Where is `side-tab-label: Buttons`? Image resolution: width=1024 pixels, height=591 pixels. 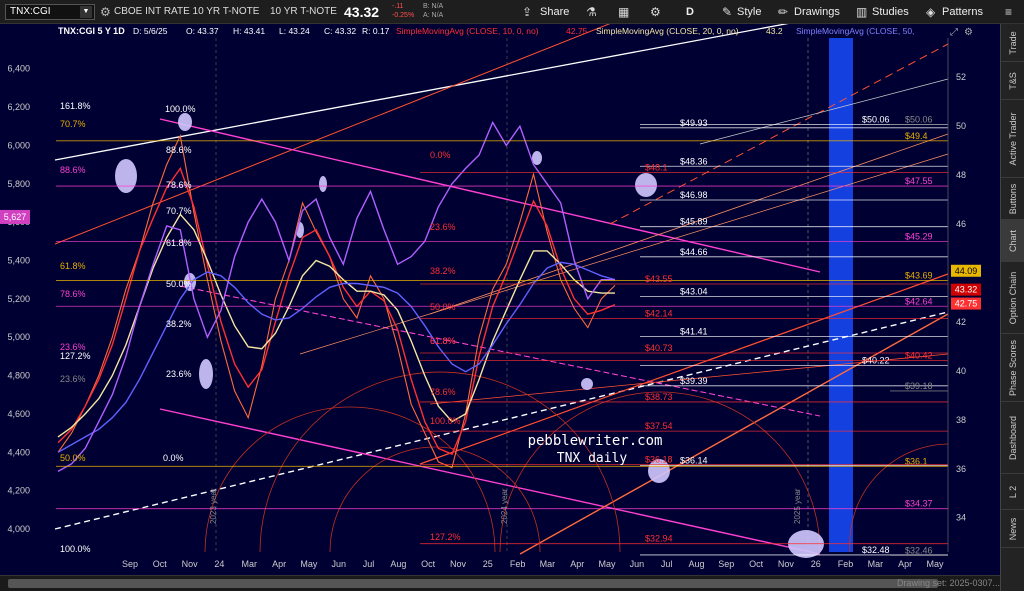
side-tab-label: Buttons is located at coordinates (1012, 198).